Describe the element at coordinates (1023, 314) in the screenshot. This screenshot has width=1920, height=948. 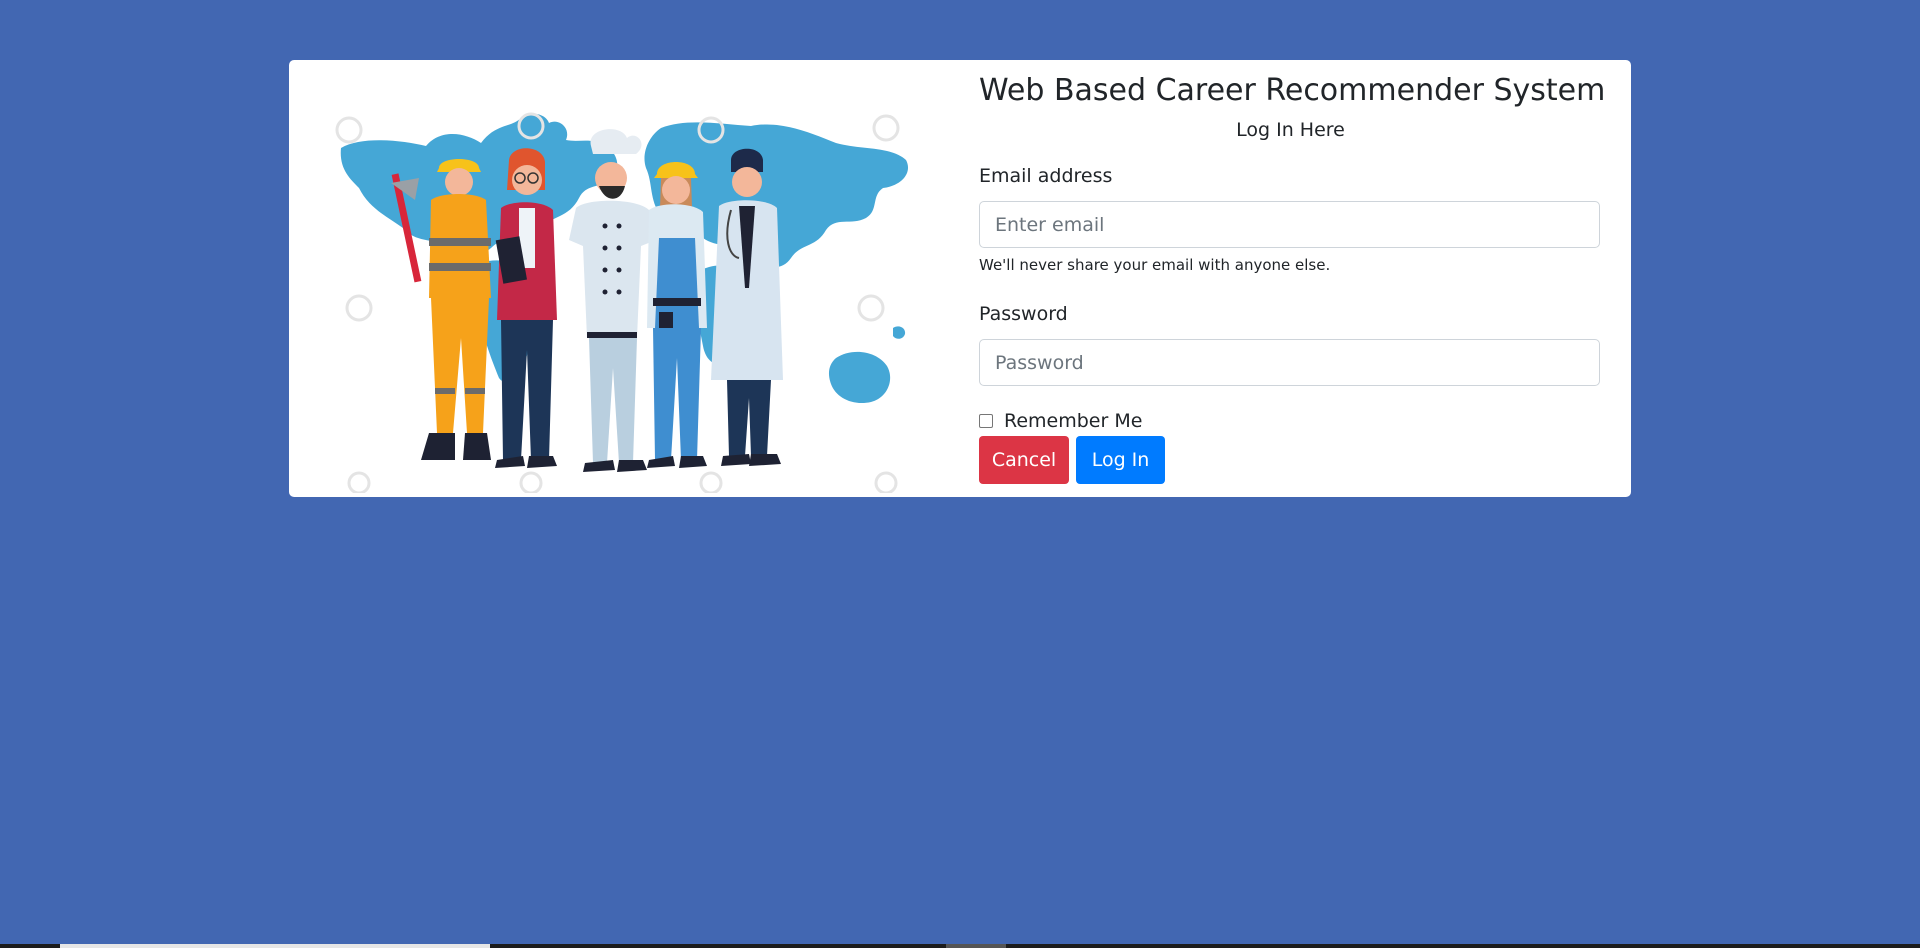
I see `password-label: Password` at that location.